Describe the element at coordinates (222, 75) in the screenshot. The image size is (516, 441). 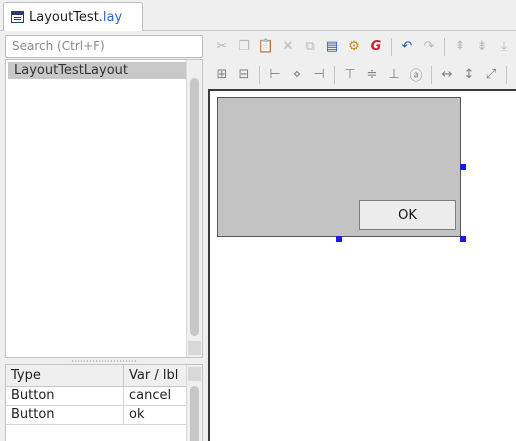
I see `align-hcenter-frame-icon: ⊞` at that location.